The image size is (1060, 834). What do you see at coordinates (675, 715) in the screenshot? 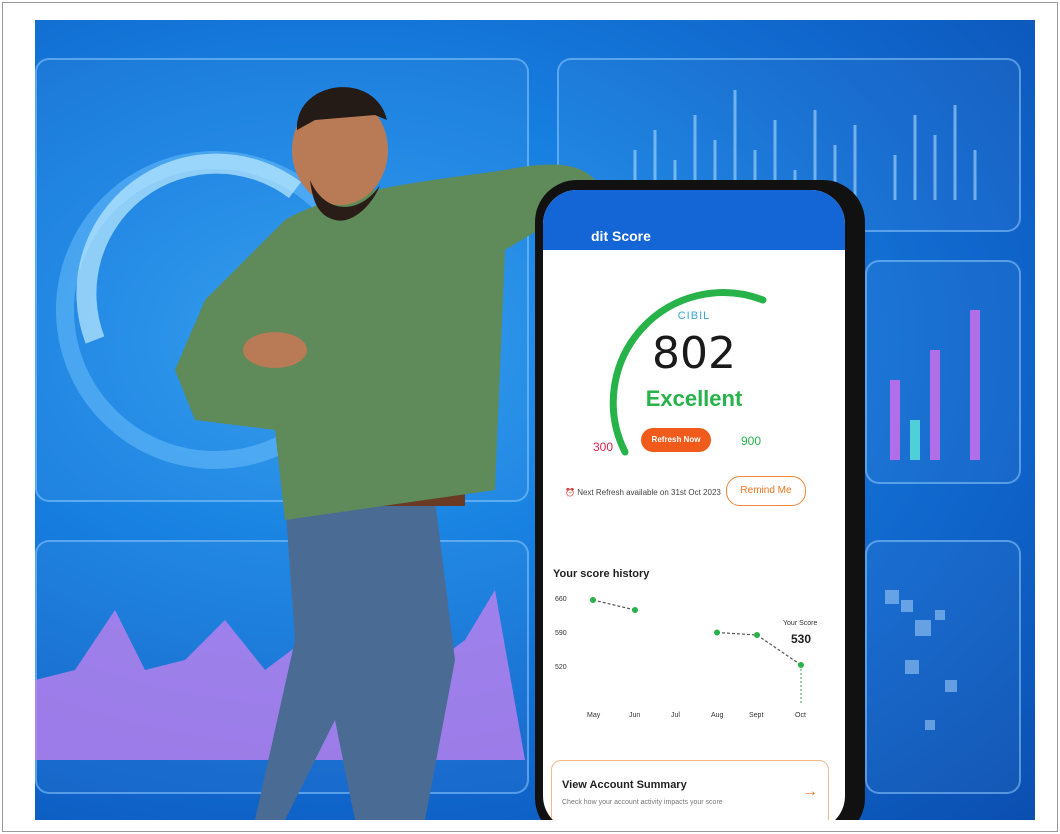
I see `x-tick-label: Jul` at bounding box center [675, 715].